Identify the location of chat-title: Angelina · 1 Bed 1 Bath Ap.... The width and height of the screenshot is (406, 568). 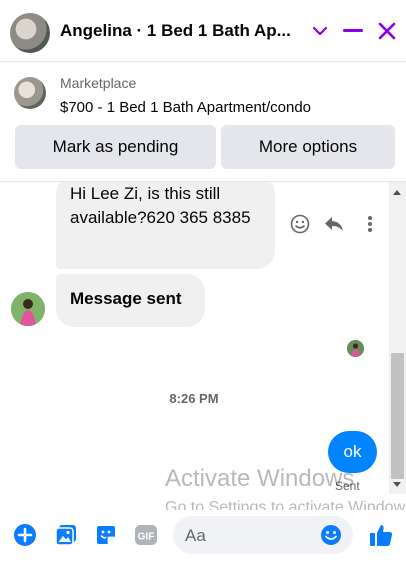
(175, 31).